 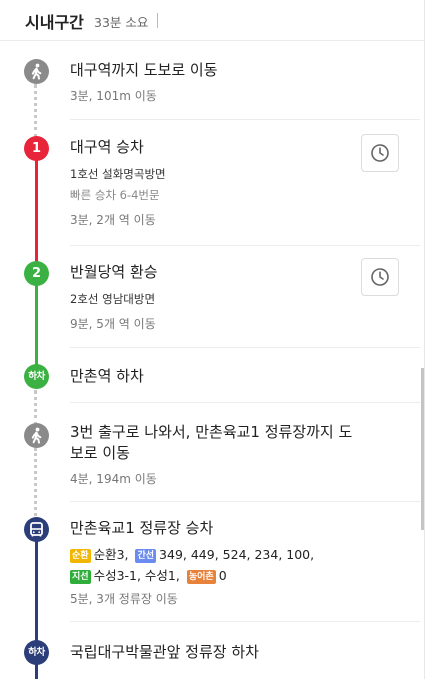 I want to click on bus-route-link: 349, 449, 524, 234, 100,, so click(x=236, y=554).